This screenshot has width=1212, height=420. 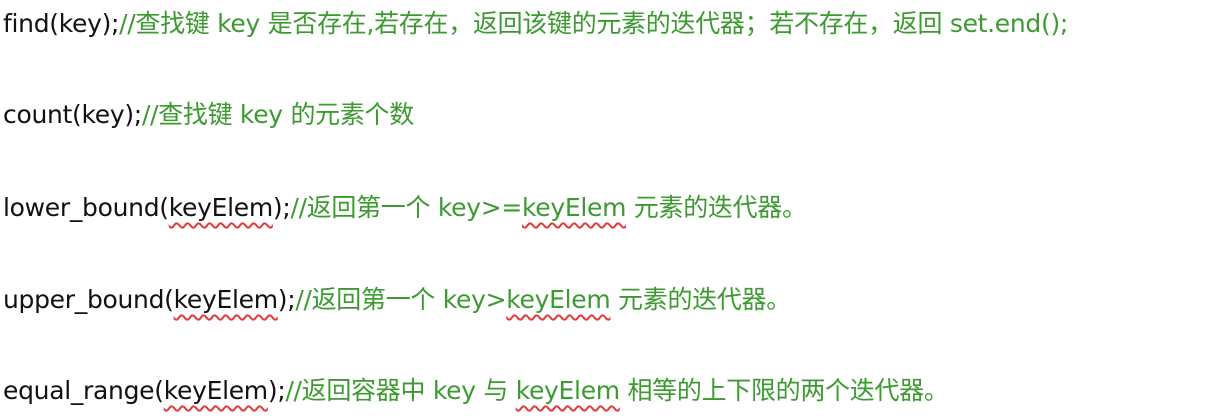 What do you see at coordinates (784, 390) in the screenshot?
I see `comment-text: 相等的上下限的两个迭代器。` at bounding box center [784, 390].